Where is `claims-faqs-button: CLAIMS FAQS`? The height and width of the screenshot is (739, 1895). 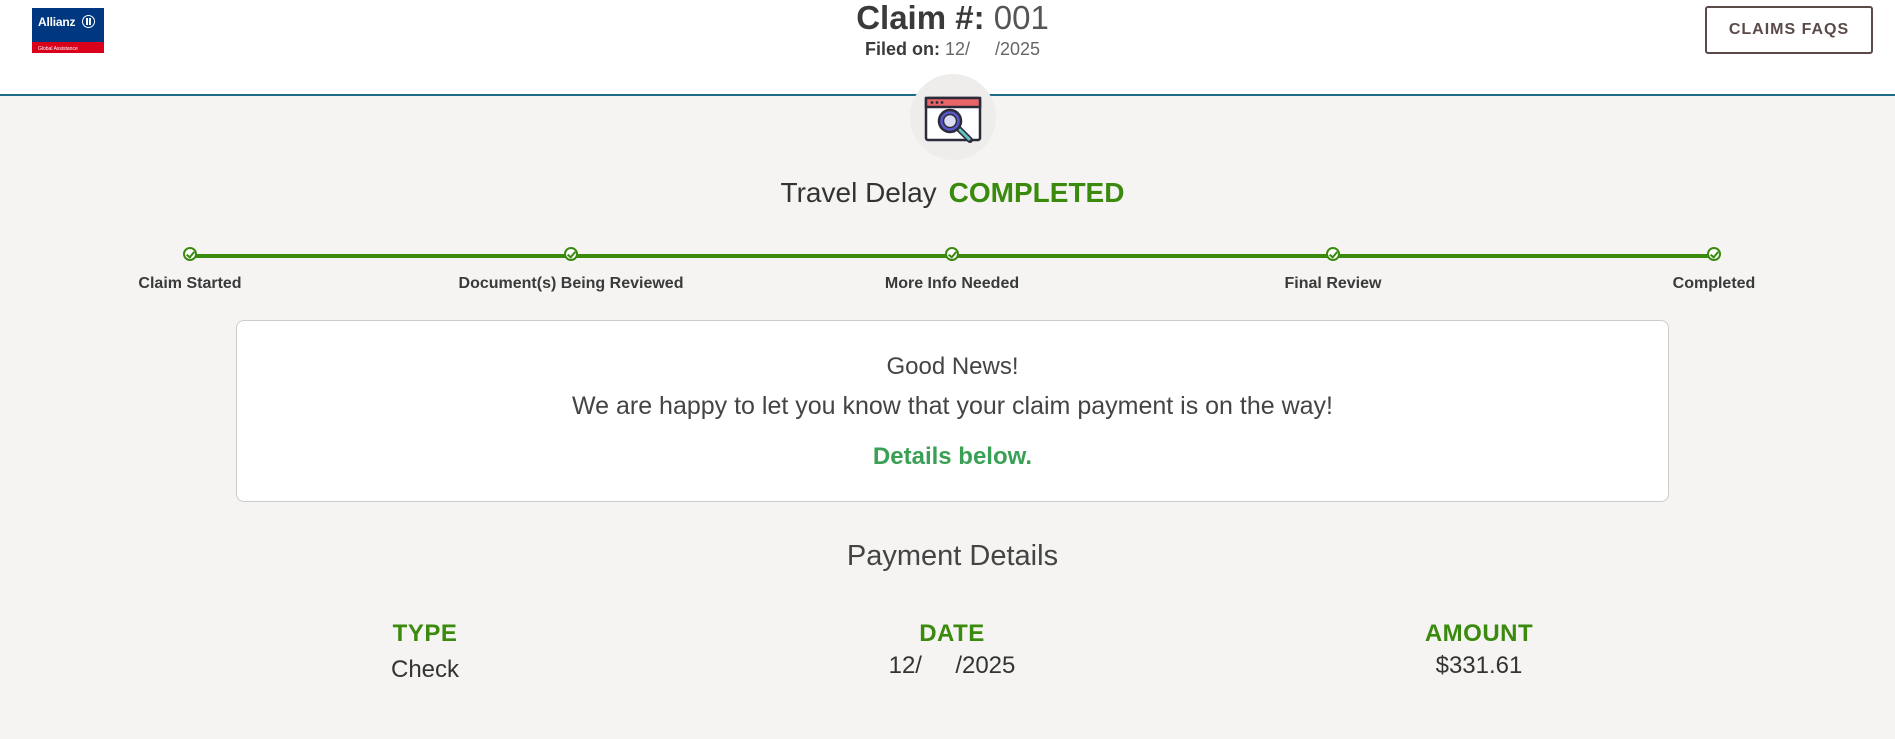 claims-faqs-button: CLAIMS FAQS is located at coordinates (1789, 30).